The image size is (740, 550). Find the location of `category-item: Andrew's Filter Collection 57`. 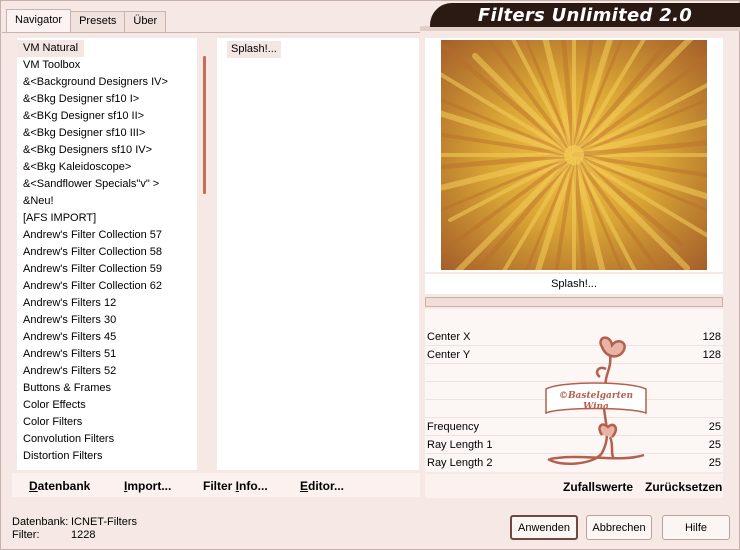

category-item: Andrew's Filter Collection 57 is located at coordinates (114, 235).